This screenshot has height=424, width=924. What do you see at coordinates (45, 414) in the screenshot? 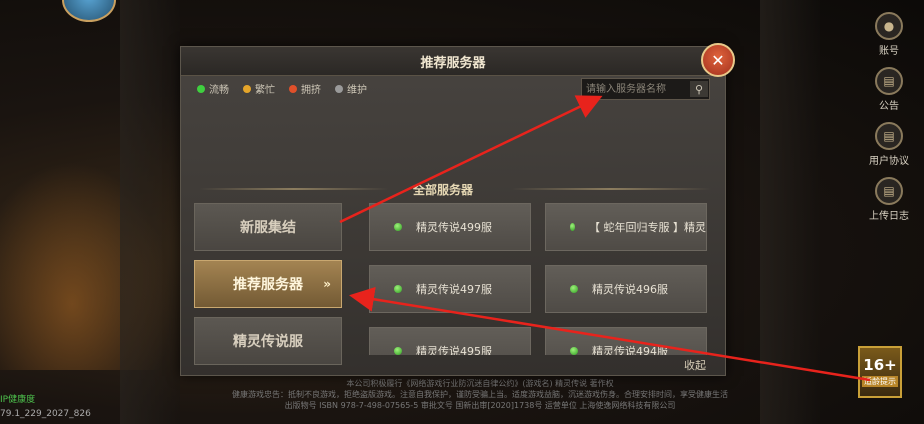
I see `version-text: 79.1_229_2027_826` at bounding box center [45, 414].